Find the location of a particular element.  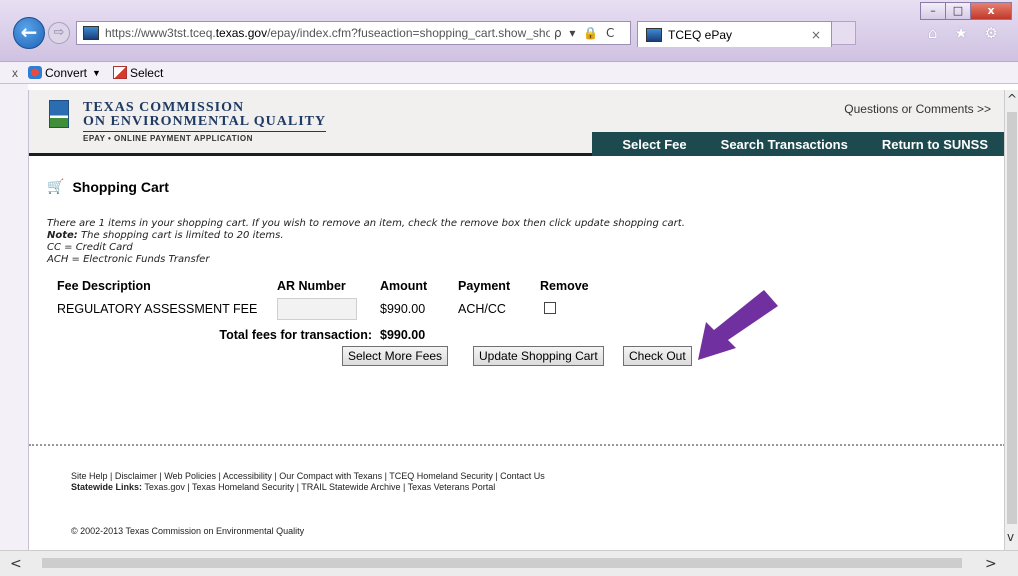

page-title-text: Shopping Cart is located at coordinates (120, 186).